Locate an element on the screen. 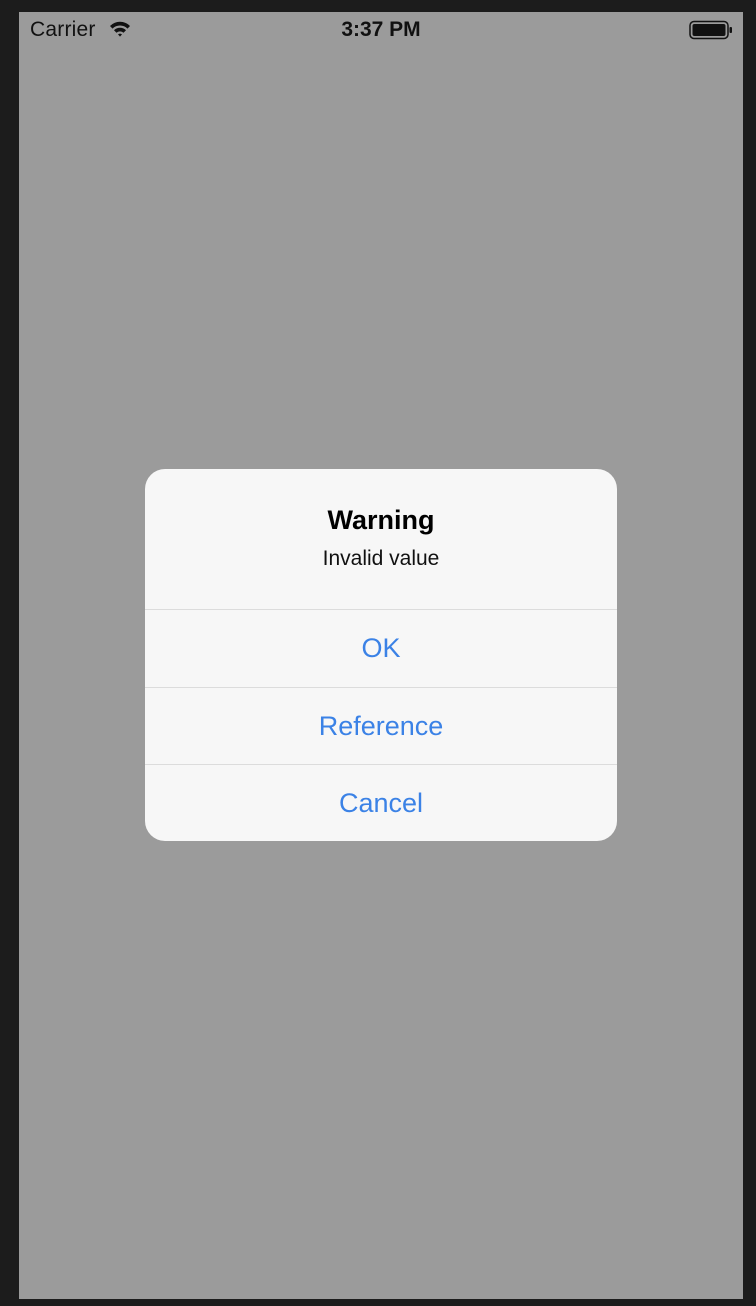 The width and height of the screenshot is (756, 1306). reference-button: Reference is located at coordinates (381, 725).